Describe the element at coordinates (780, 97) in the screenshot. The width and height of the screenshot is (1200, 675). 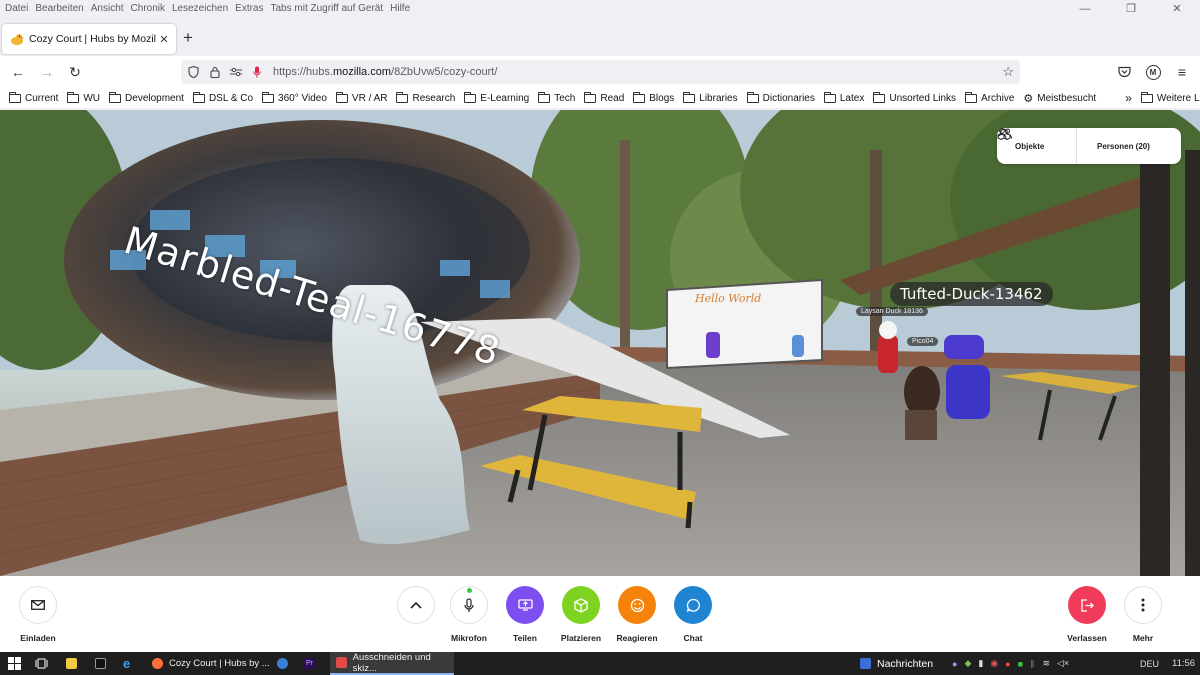
I see `bookmark-dictionaries: Dictionaries` at that location.